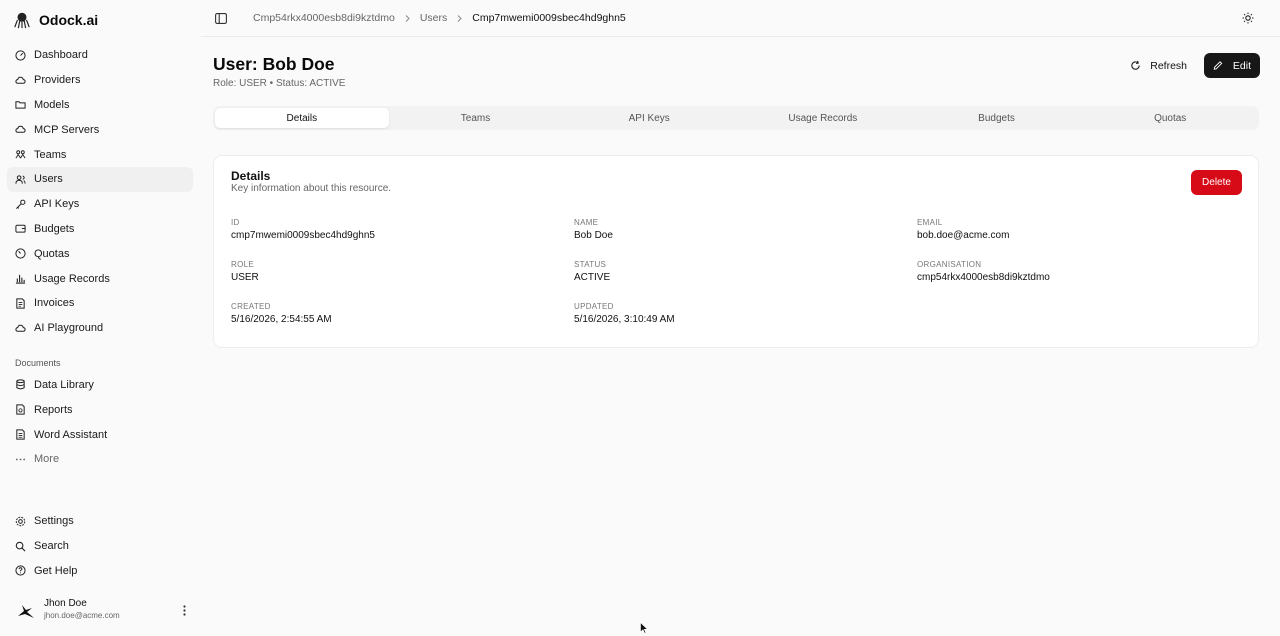 This screenshot has width=1280, height=636. What do you see at coordinates (69, 328) in the screenshot?
I see `sidebar-item-label: AI Playground` at bounding box center [69, 328].